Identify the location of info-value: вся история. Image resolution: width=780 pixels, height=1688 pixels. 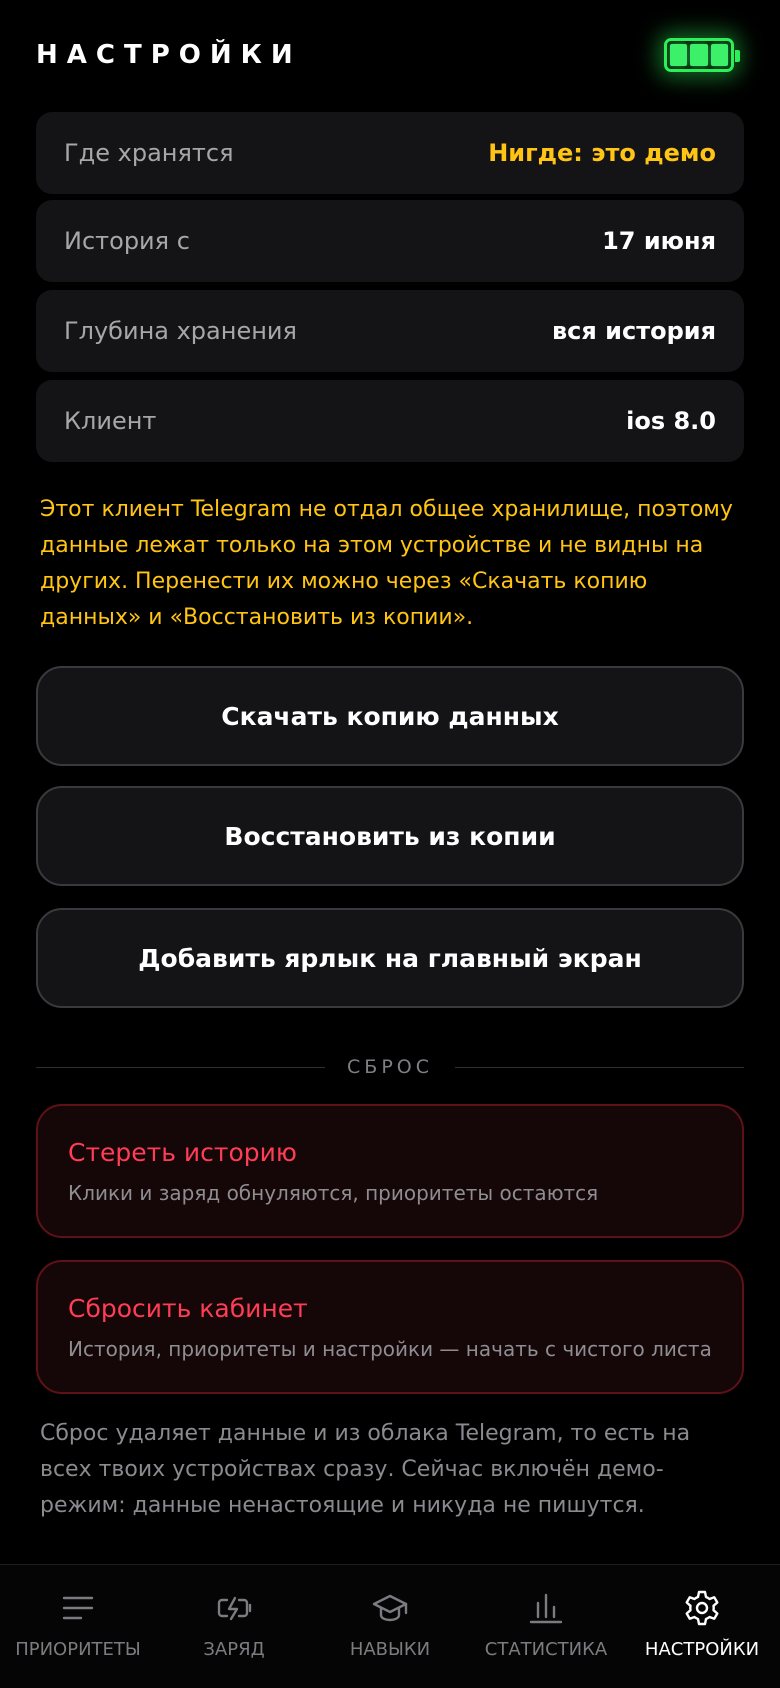
(633, 331).